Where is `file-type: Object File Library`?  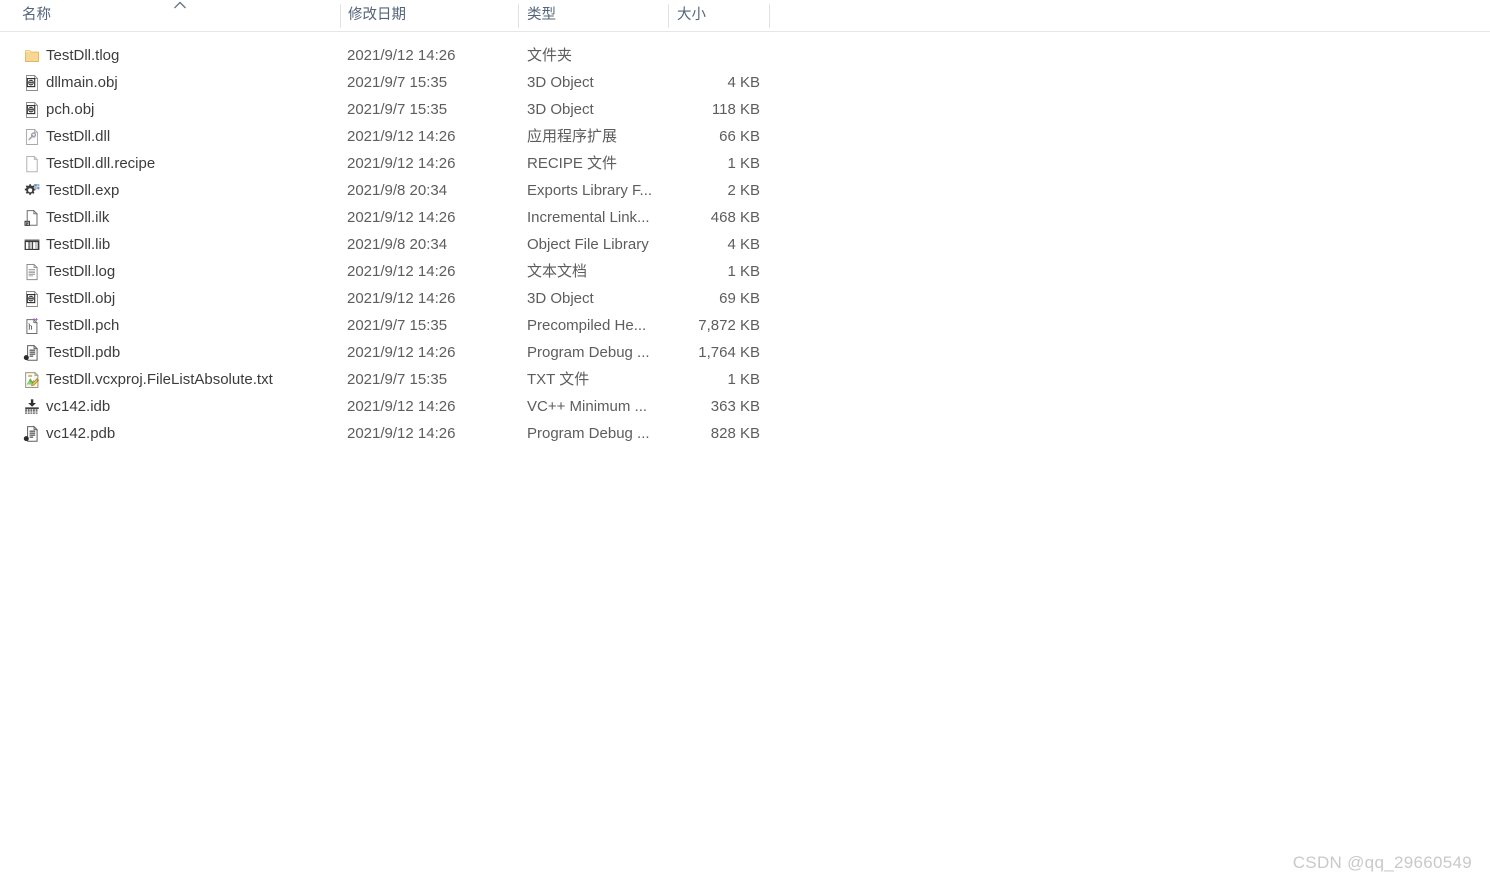 file-type: Object File Library is located at coordinates (588, 244).